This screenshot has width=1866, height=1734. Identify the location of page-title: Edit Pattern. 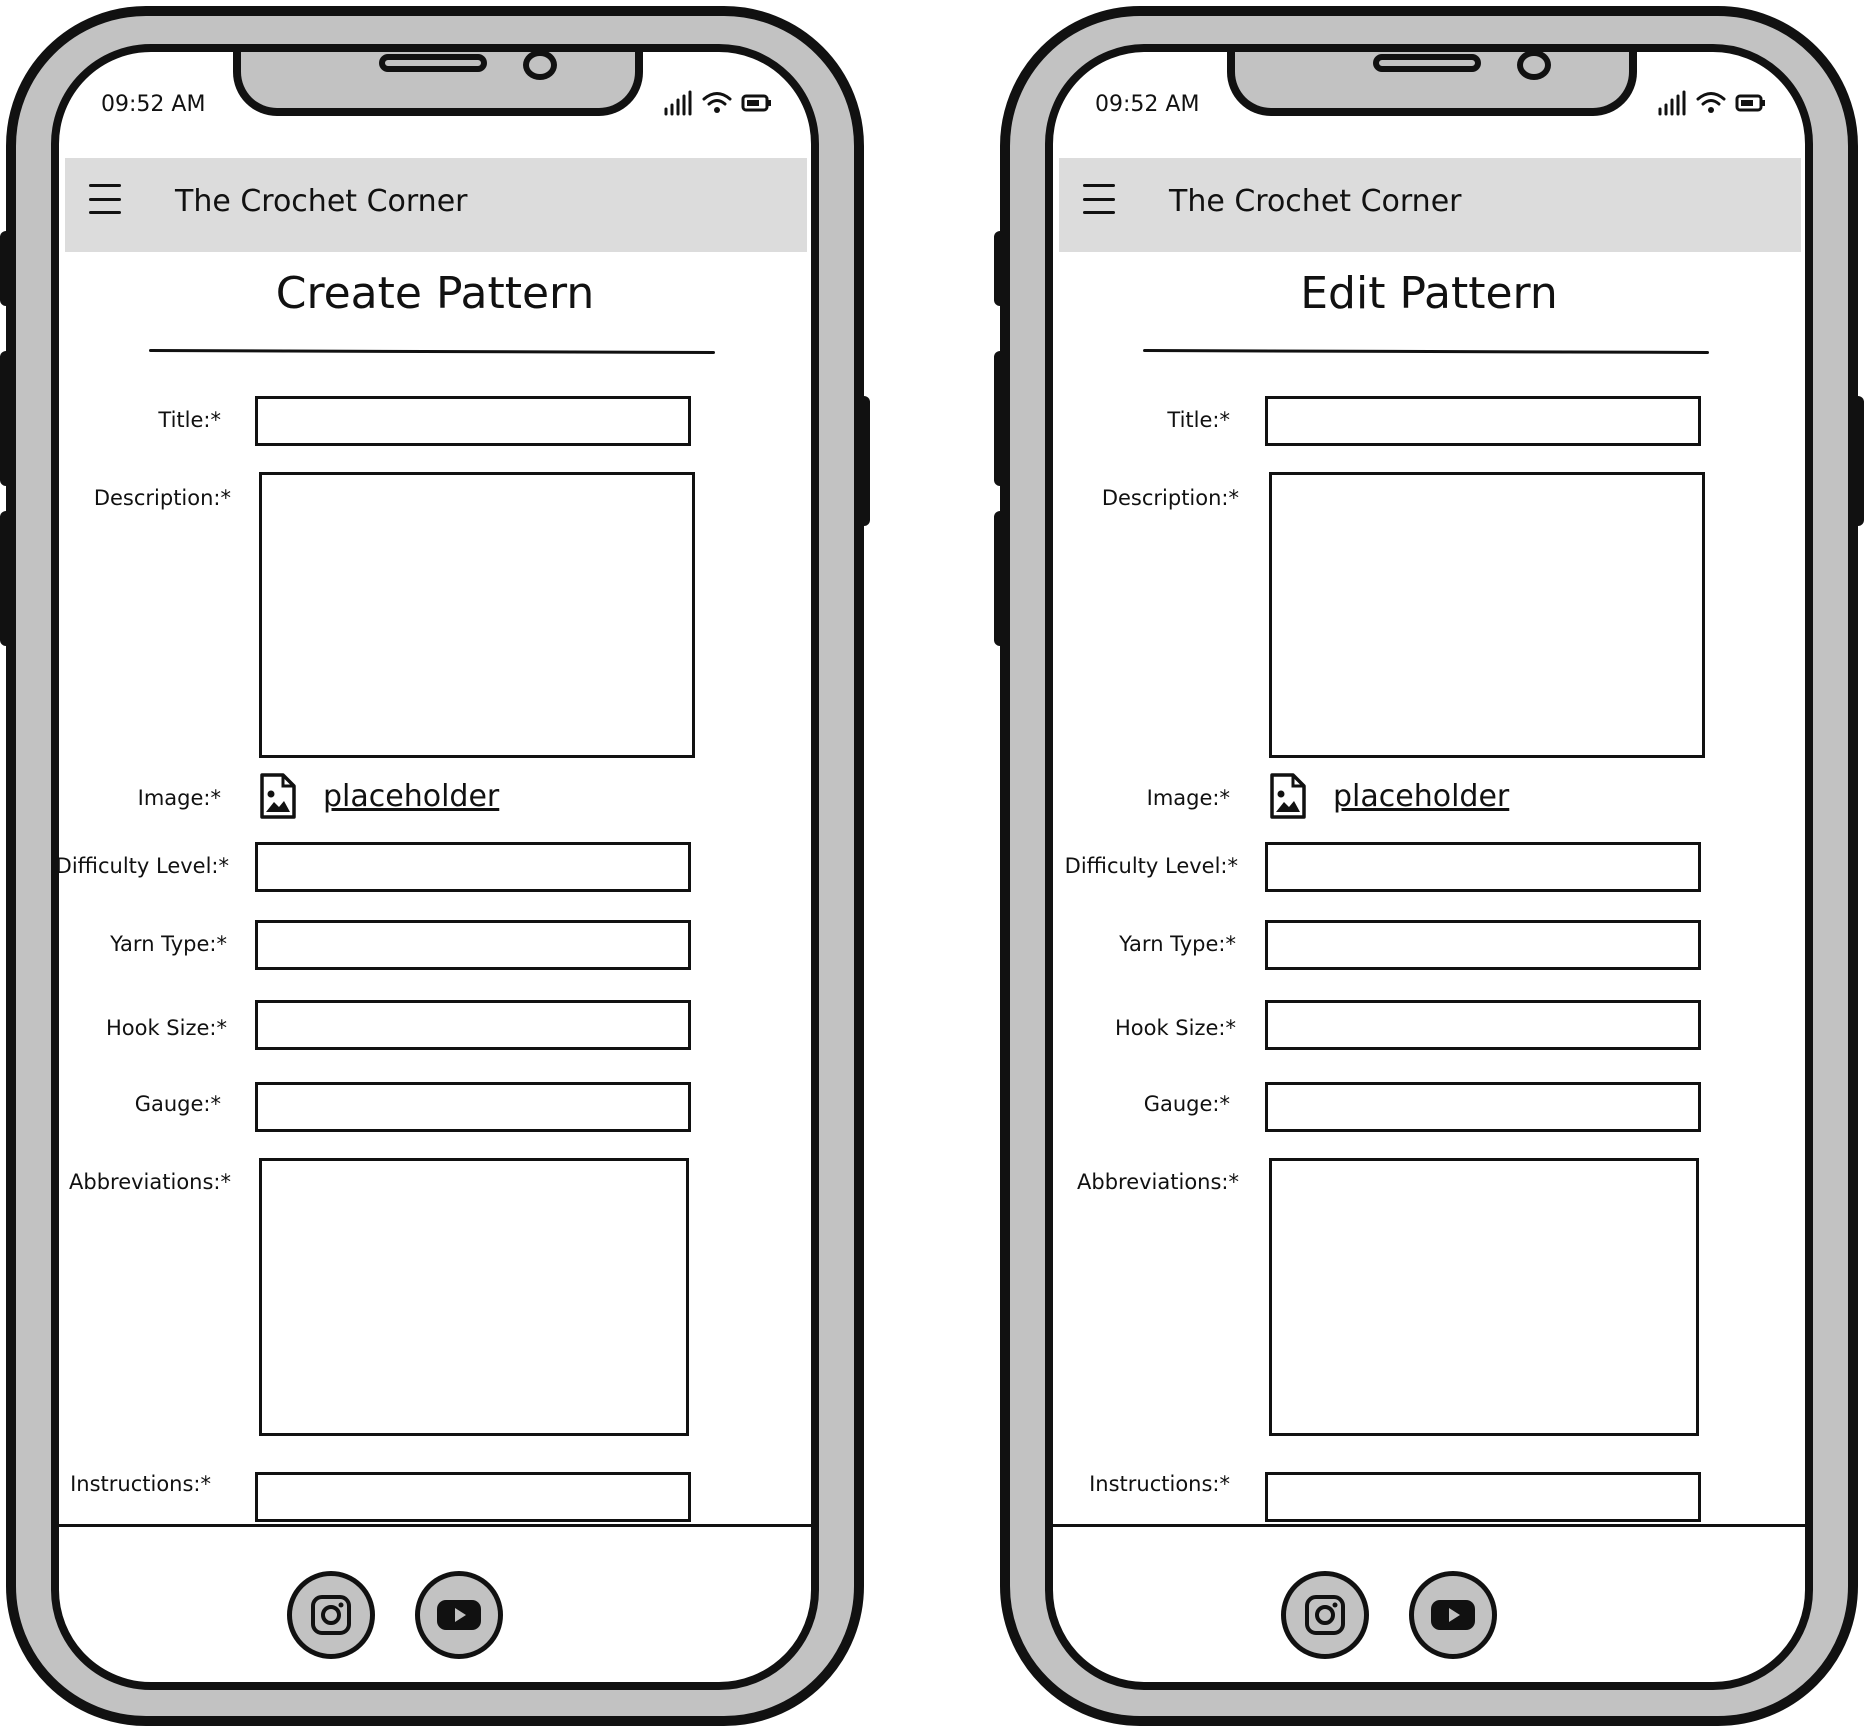
(1429, 293).